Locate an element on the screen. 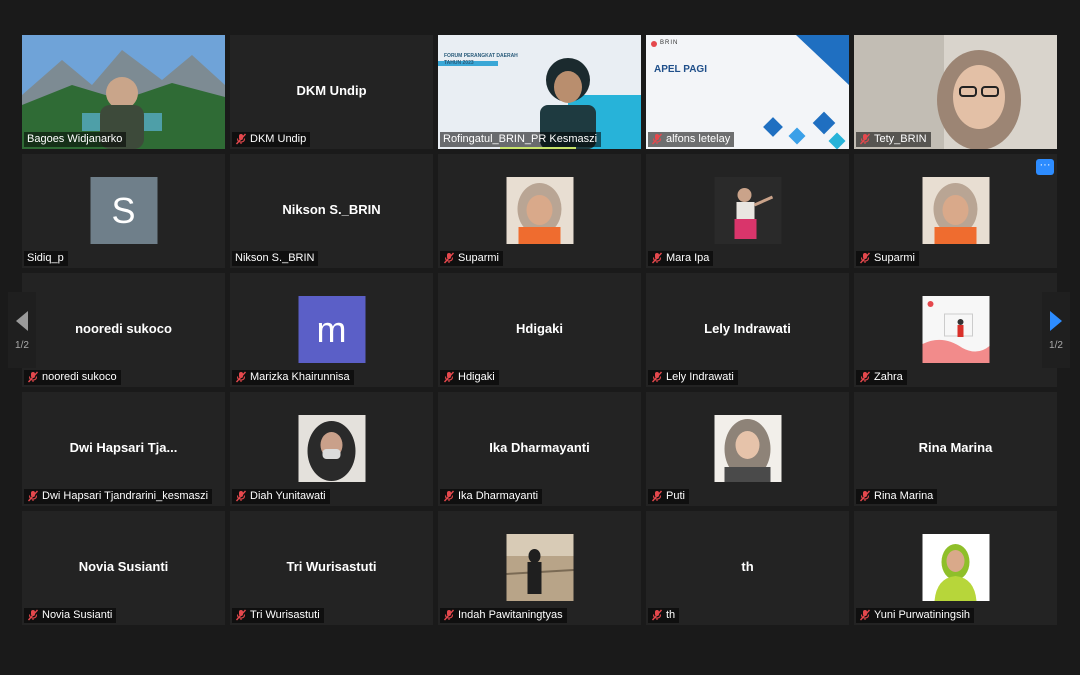  participant-display-name: Rina Marina is located at coordinates (955, 447).